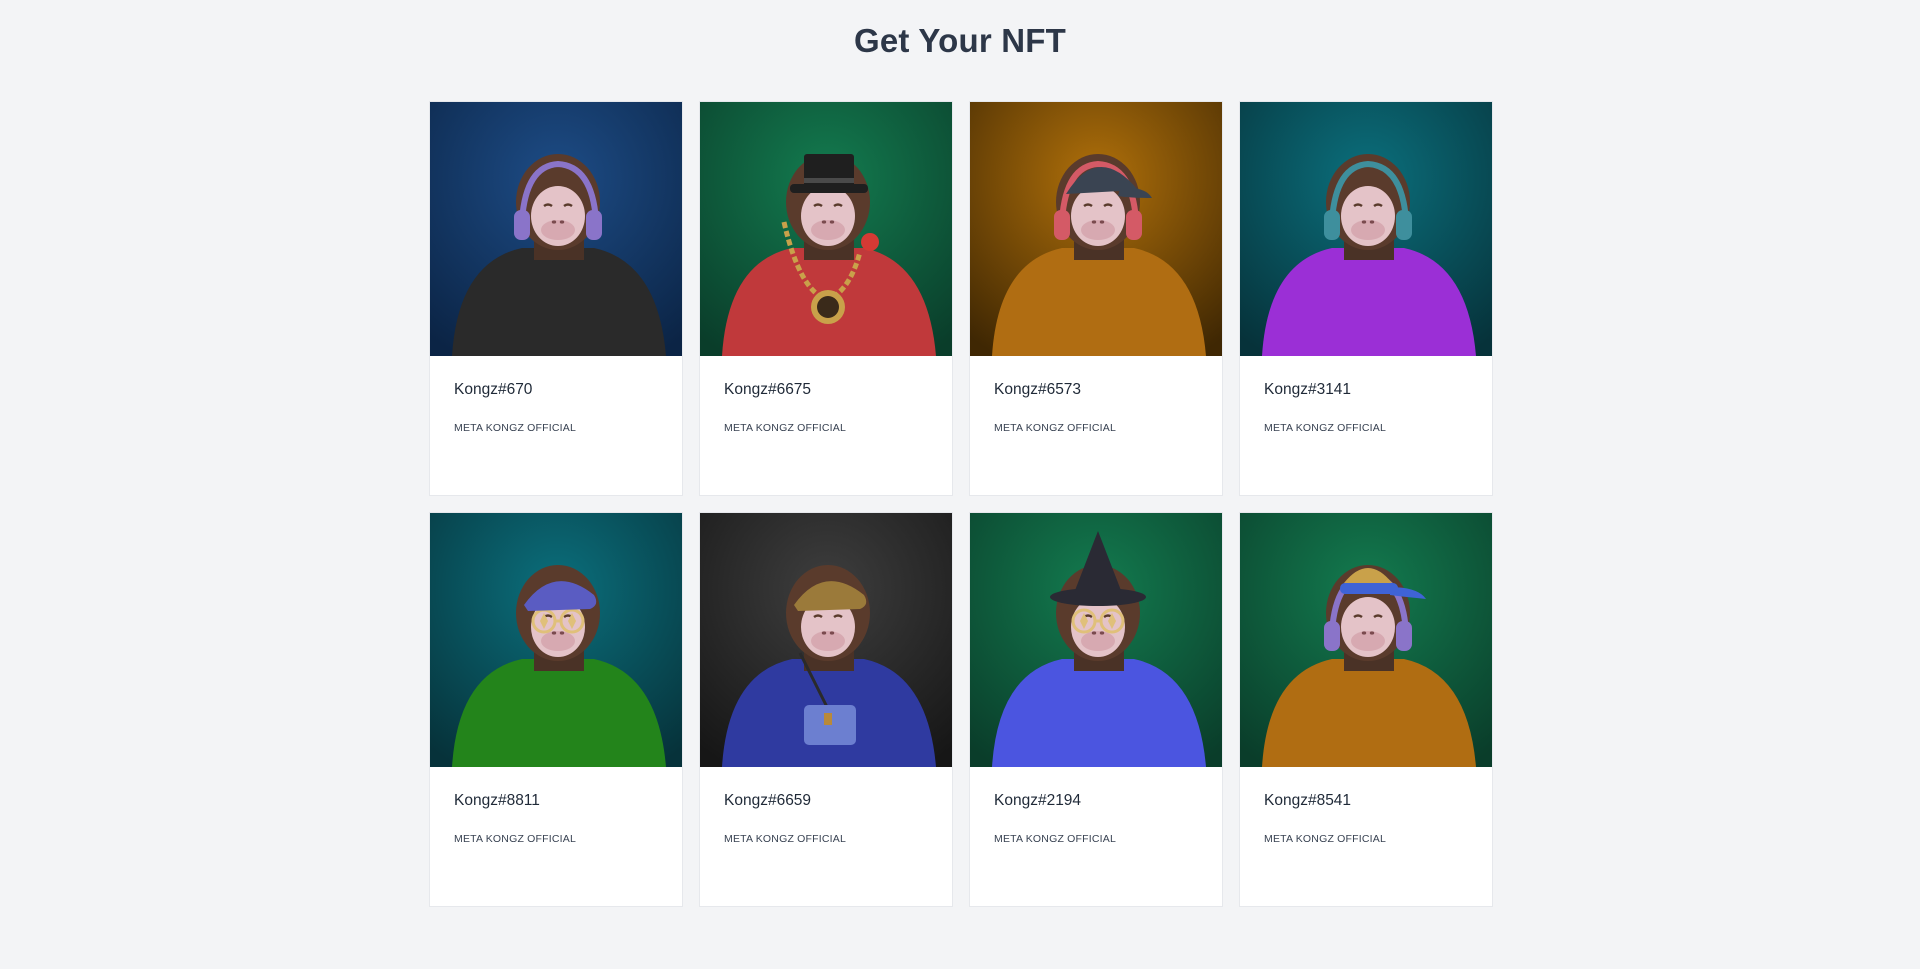  I want to click on nft-name: Kongz#8811, so click(497, 800).